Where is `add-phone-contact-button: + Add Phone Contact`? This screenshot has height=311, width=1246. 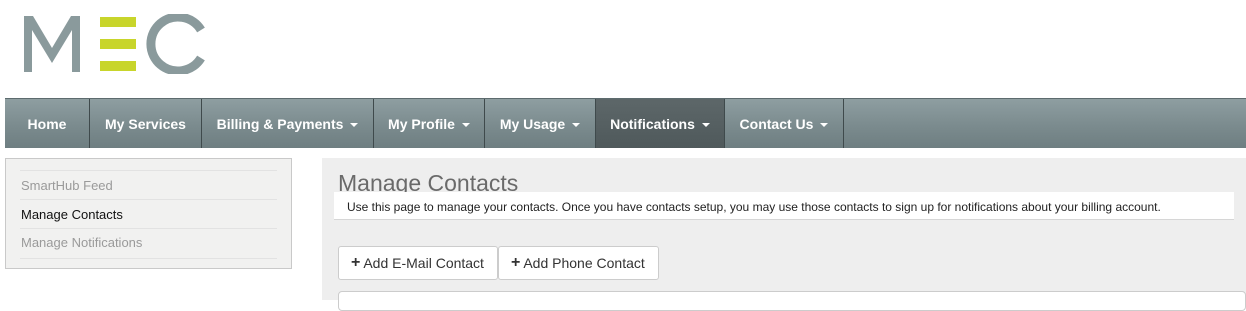 add-phone-contact-button: + Add Phone Contact is located at coordinates (578, 263).